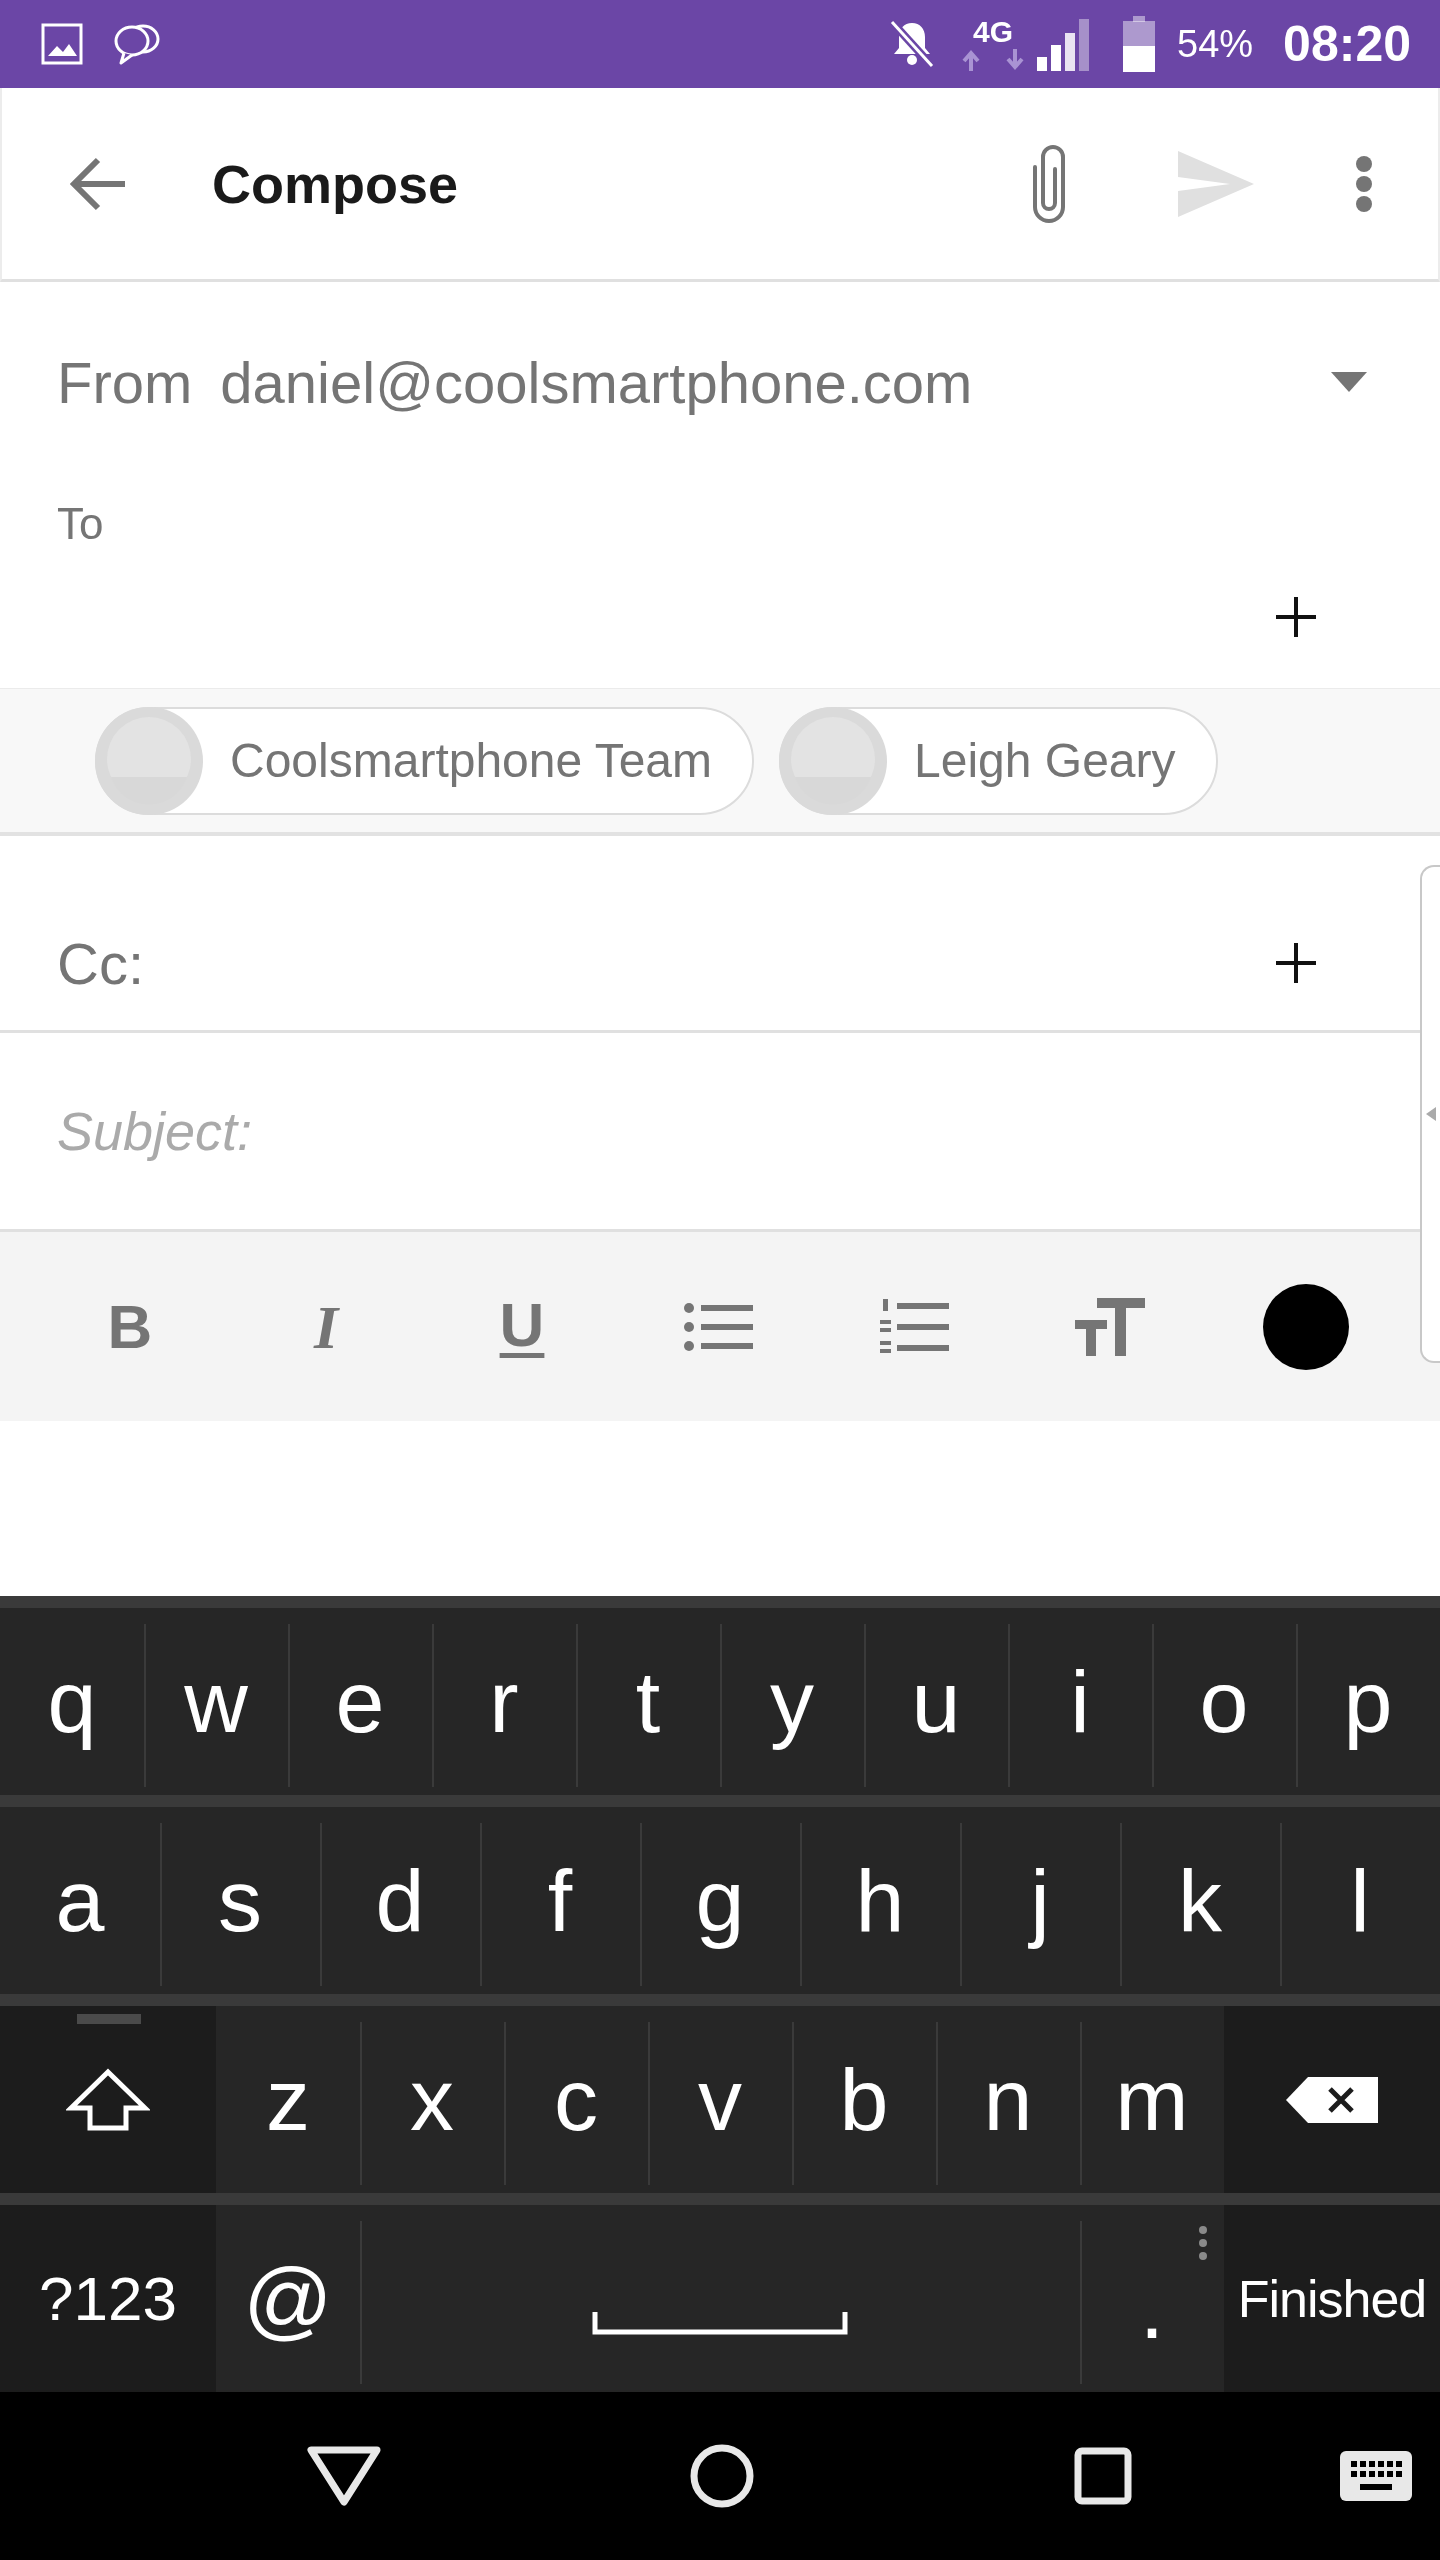 The width and height of the screenshot is (1440, 2560). What do you see at coordinates (335, 183) in the screenshot?
I see `screen-title: Compose` at bounding box center [335, 183].